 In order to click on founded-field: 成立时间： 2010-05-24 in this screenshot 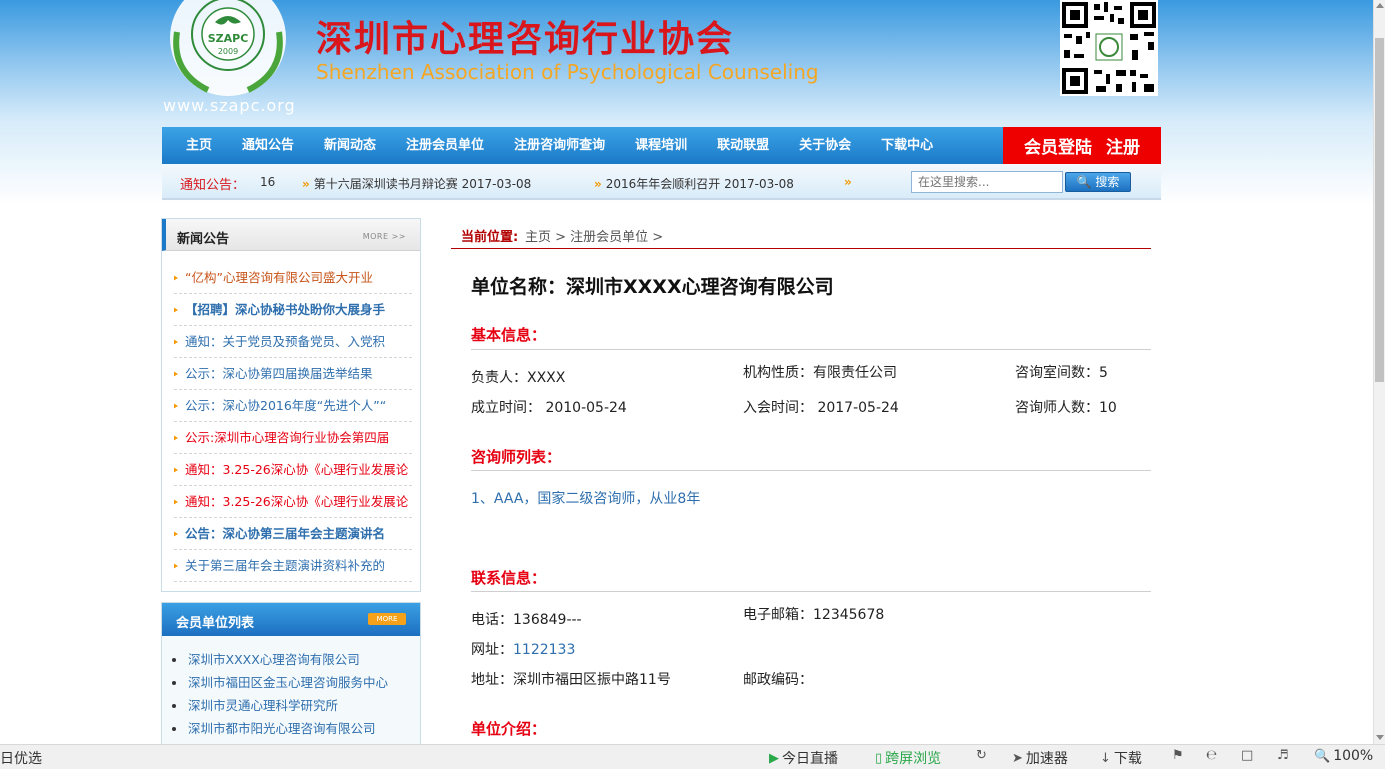, I will do `click(549, 408)`.